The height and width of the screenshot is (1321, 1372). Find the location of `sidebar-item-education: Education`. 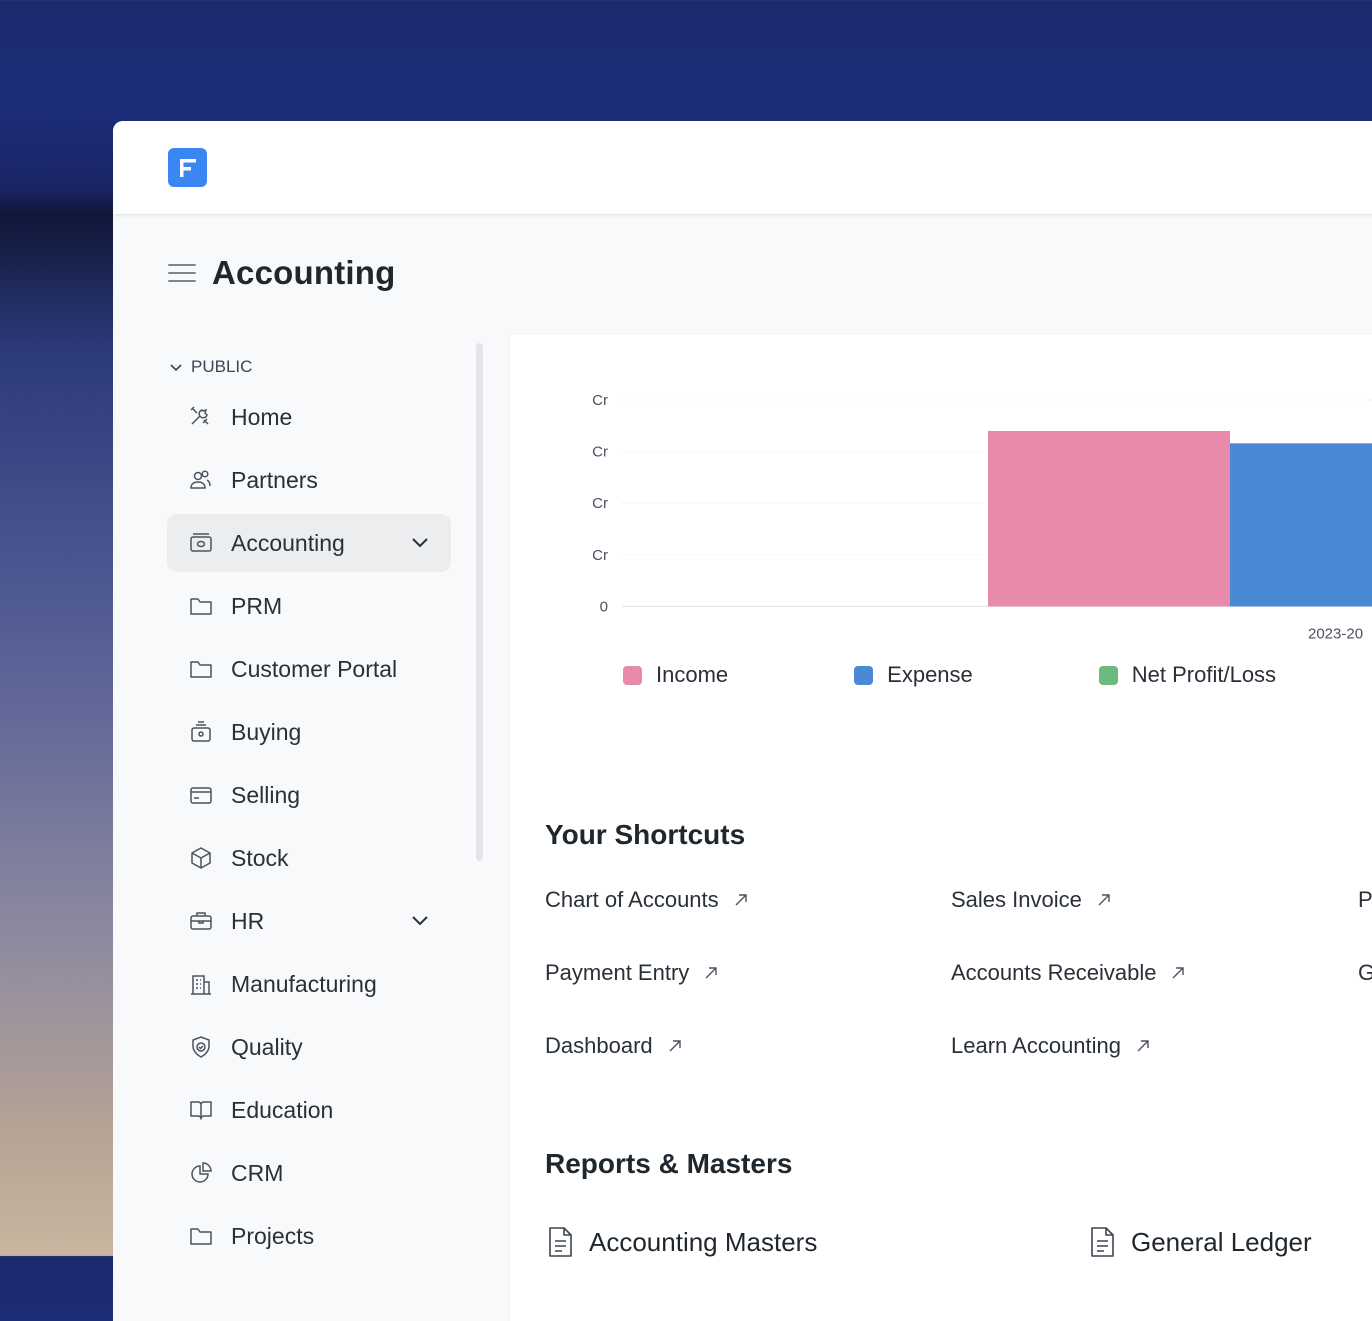

sidebar-item-education: Education is located at coordinates (309, 1110).